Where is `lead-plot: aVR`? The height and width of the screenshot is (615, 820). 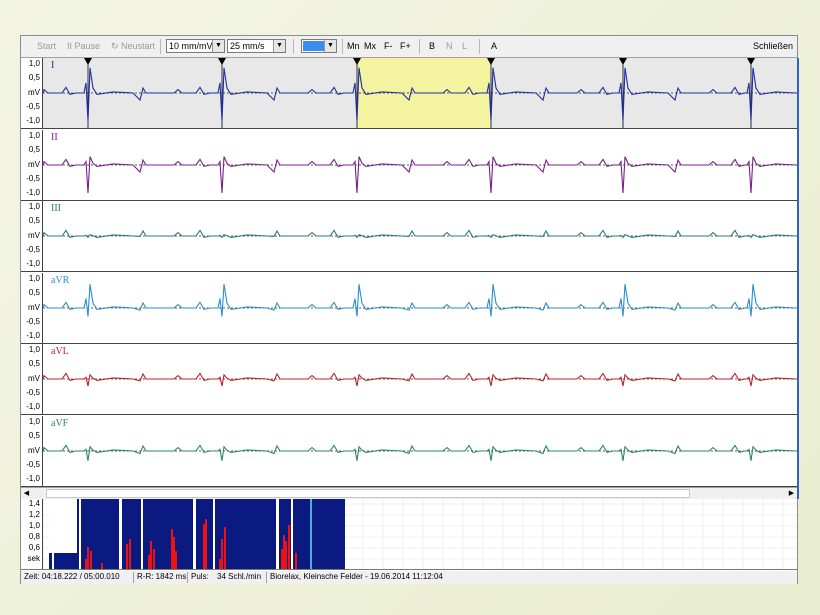 lead-plot: aVR is located at coordinates (420, 308).